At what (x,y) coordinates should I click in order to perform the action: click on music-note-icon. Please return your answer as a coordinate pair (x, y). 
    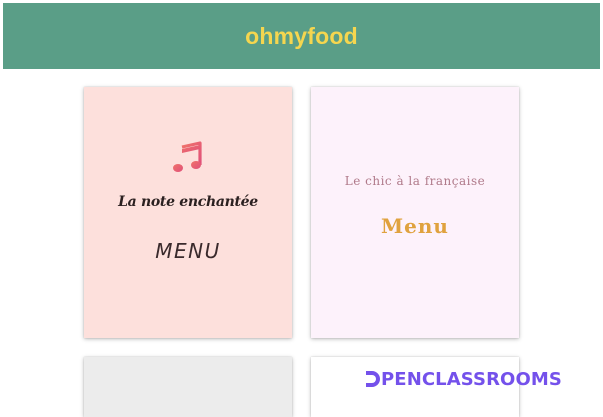
    Looking at the image, I should click on (187, 156).